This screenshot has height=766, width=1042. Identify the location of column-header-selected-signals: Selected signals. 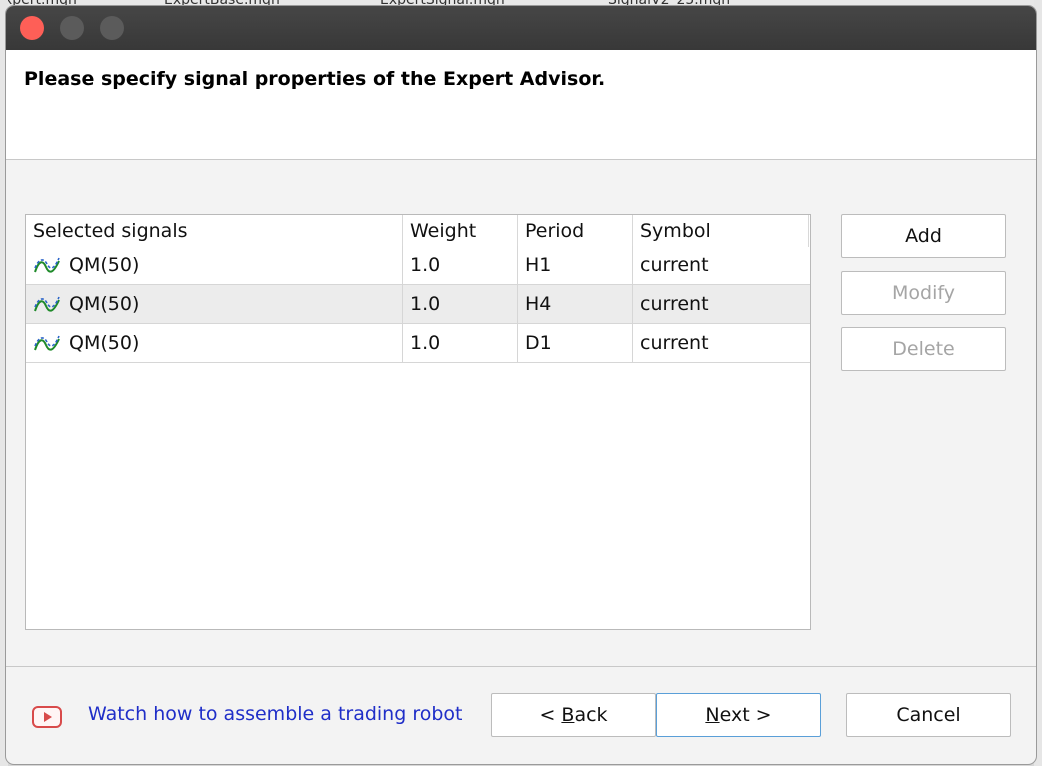
(214, 231).